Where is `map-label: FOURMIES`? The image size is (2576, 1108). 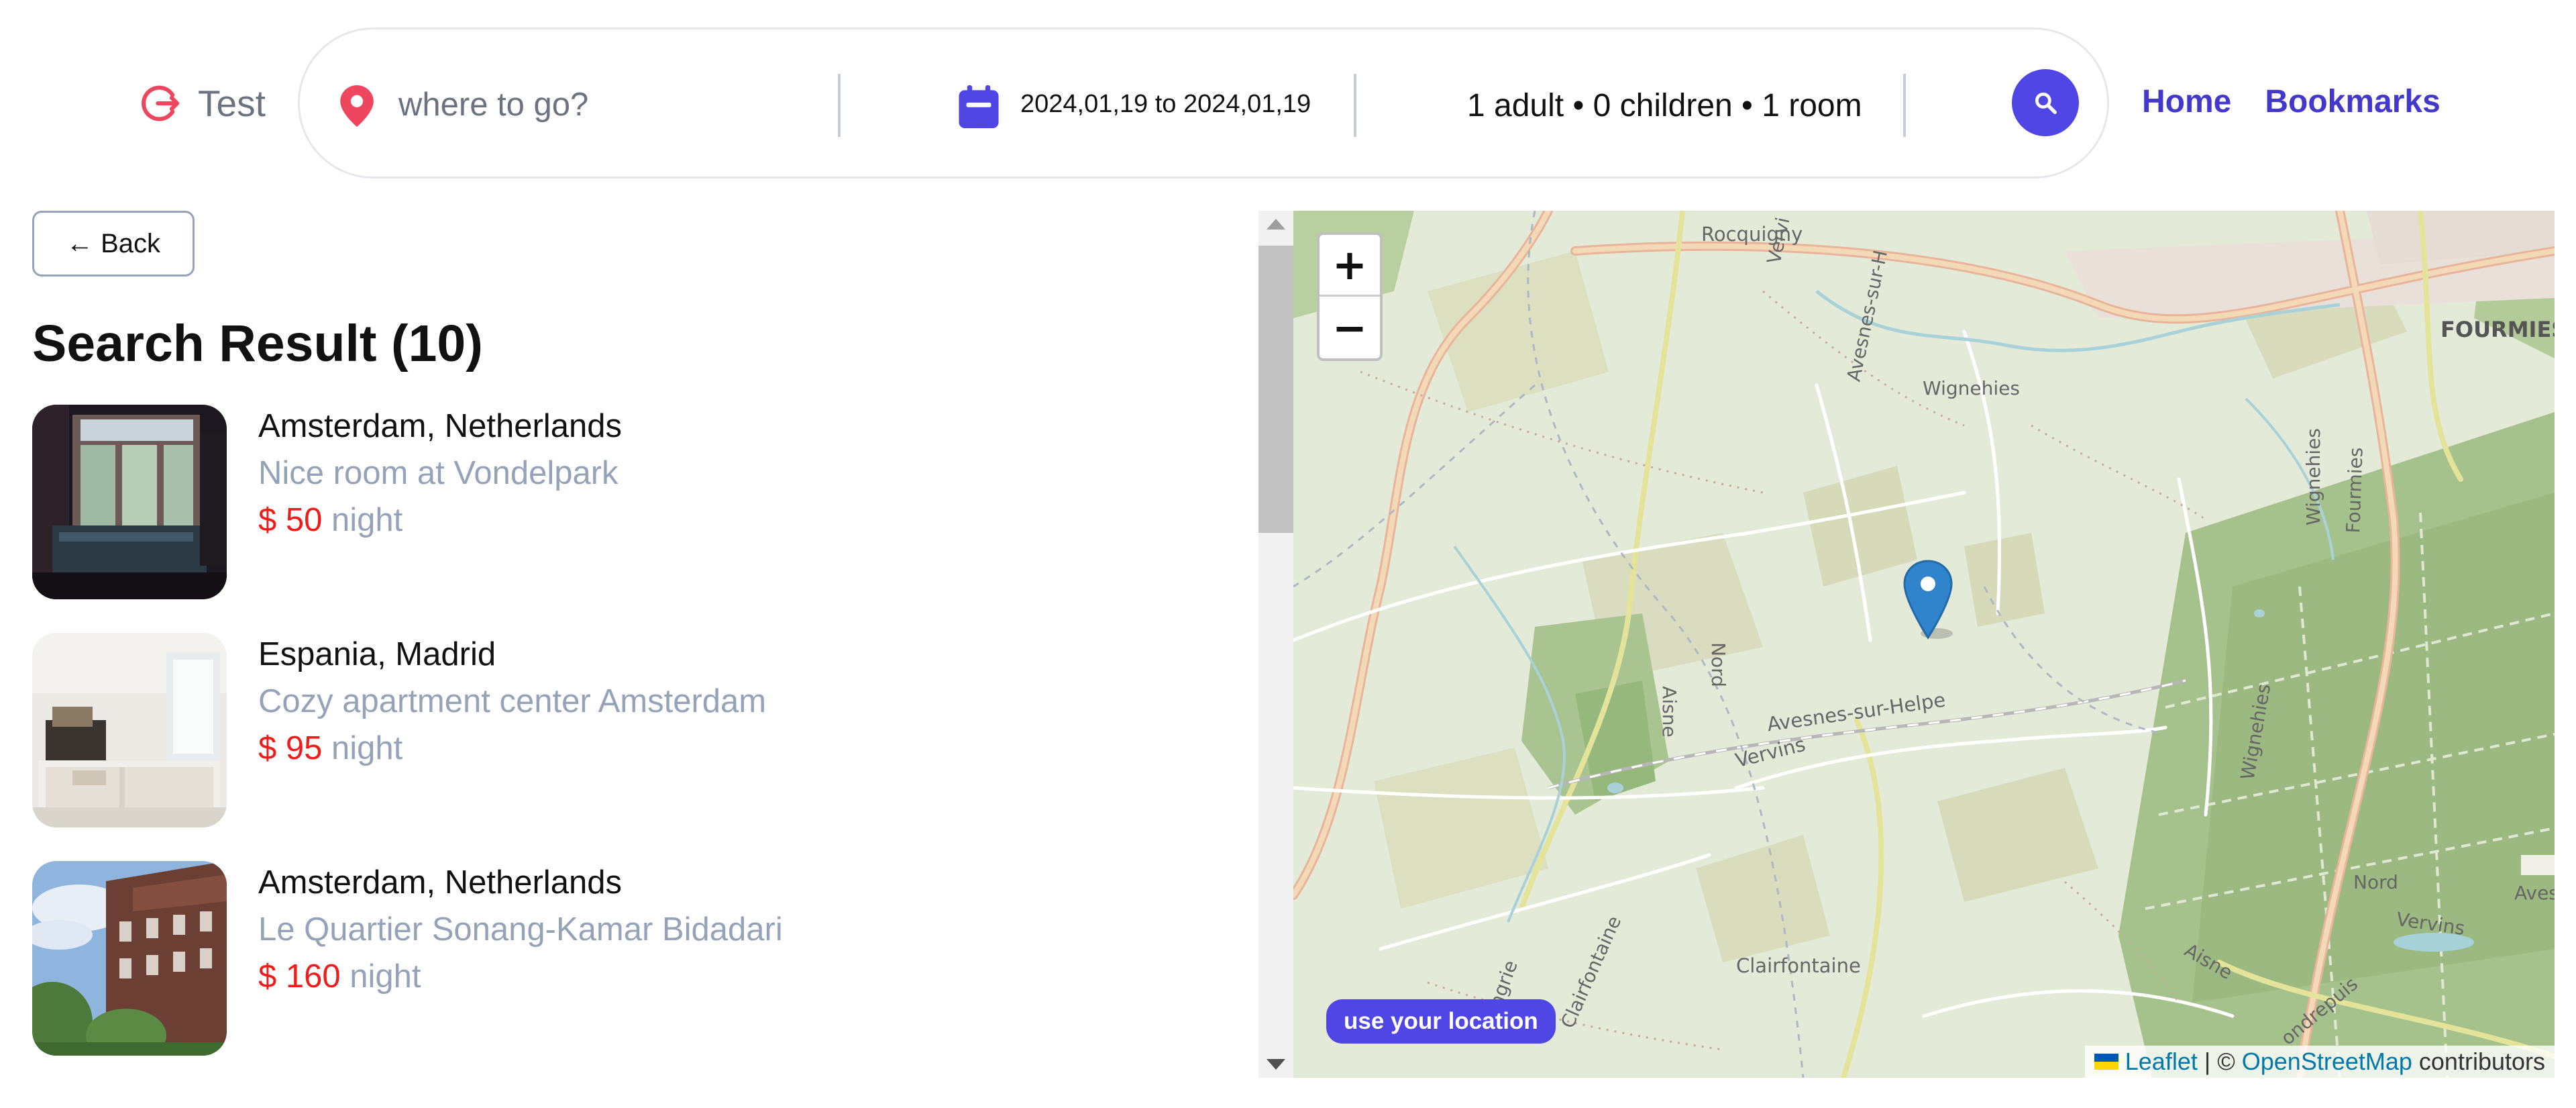 map-label: FOURMIES is located at coordinates (2497, 330).